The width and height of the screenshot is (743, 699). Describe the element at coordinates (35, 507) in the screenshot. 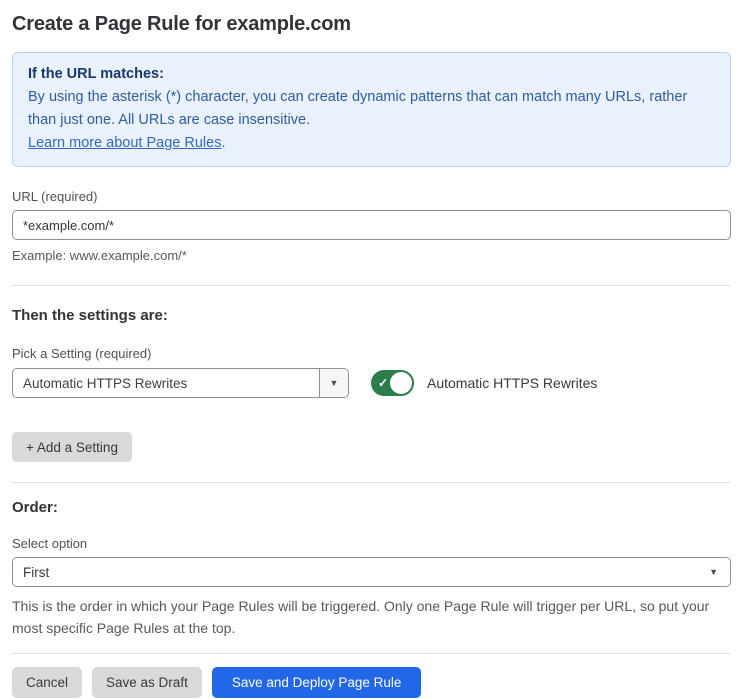

I see `order-section-heading: Order:` at that location.